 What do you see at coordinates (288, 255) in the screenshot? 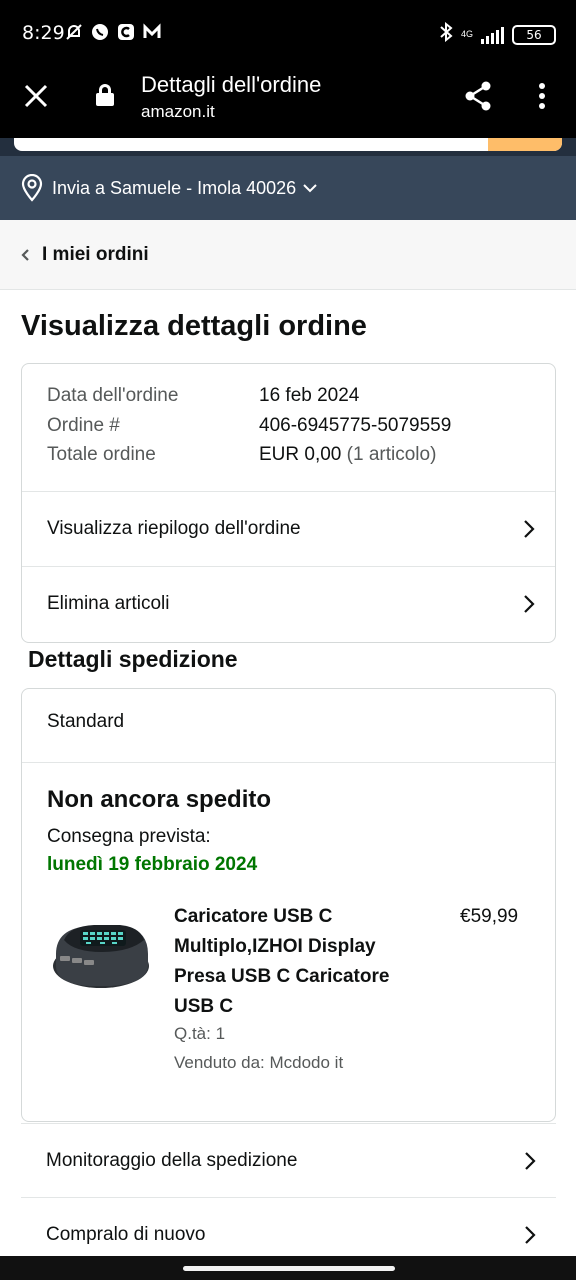
I see `breadcrumb: I miei ordini` at bounding box center [288, 255].